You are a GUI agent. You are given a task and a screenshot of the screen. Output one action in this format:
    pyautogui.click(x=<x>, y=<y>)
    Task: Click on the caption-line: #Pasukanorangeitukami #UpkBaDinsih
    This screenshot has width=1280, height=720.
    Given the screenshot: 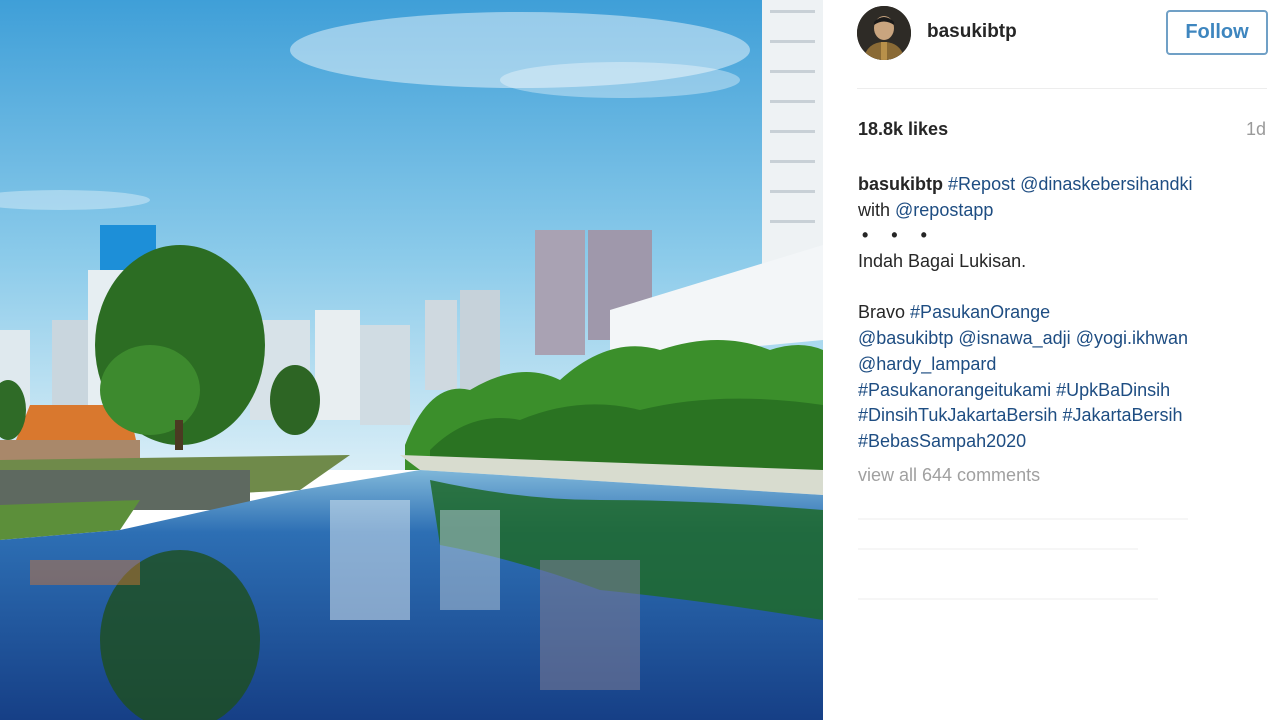 What is the action you would take?
    pyautogui.click(x=1060, y=391)
    